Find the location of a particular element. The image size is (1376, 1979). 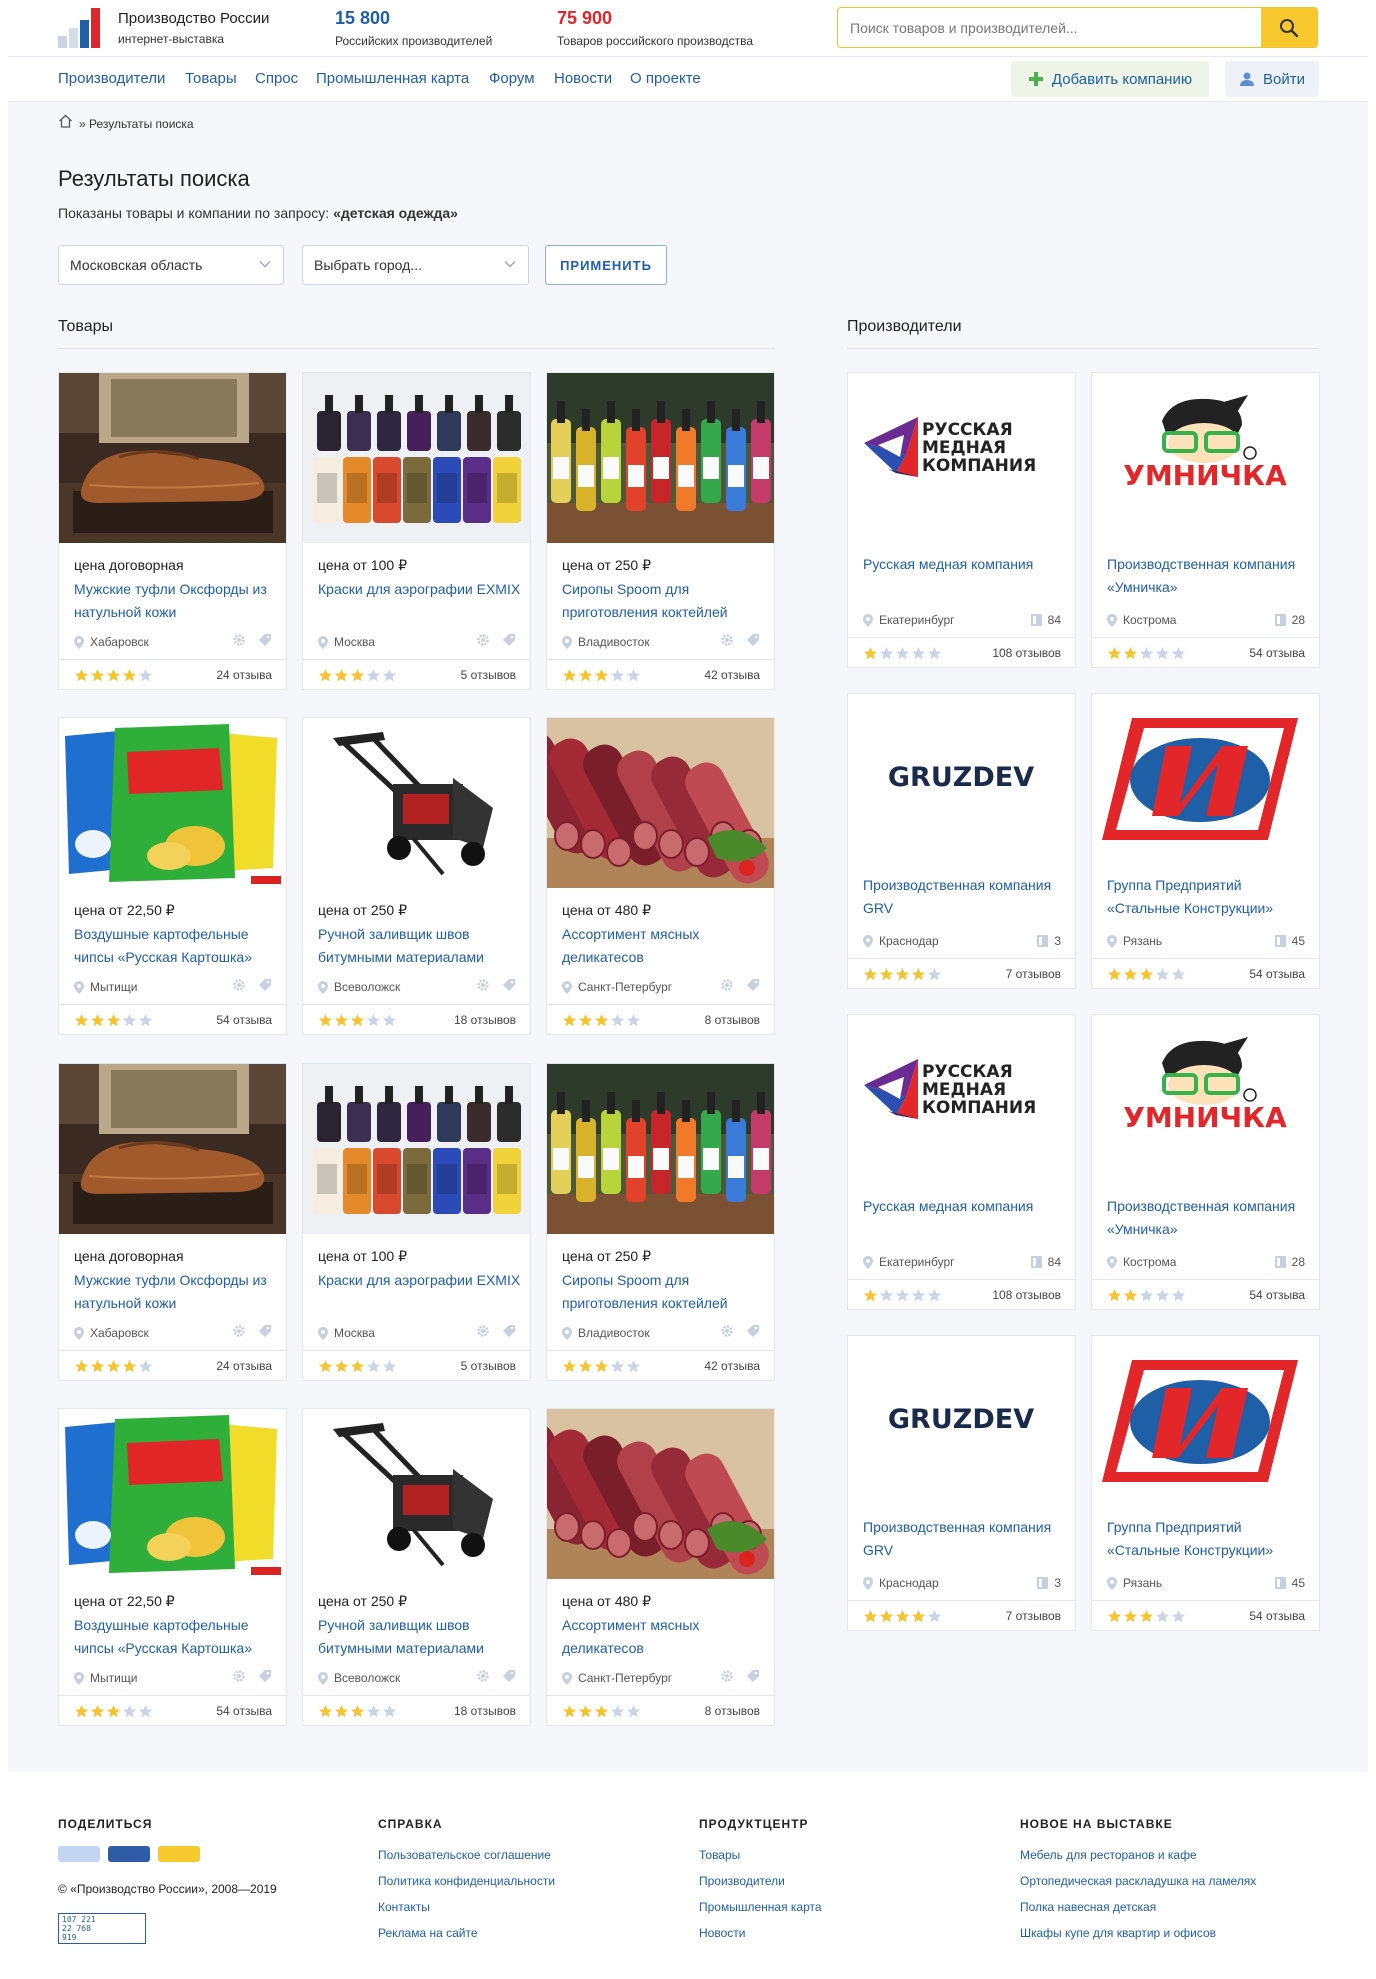

footer-link: Ортопедическая раскладушка на ламелях is located at coordinates (1138, 1881).